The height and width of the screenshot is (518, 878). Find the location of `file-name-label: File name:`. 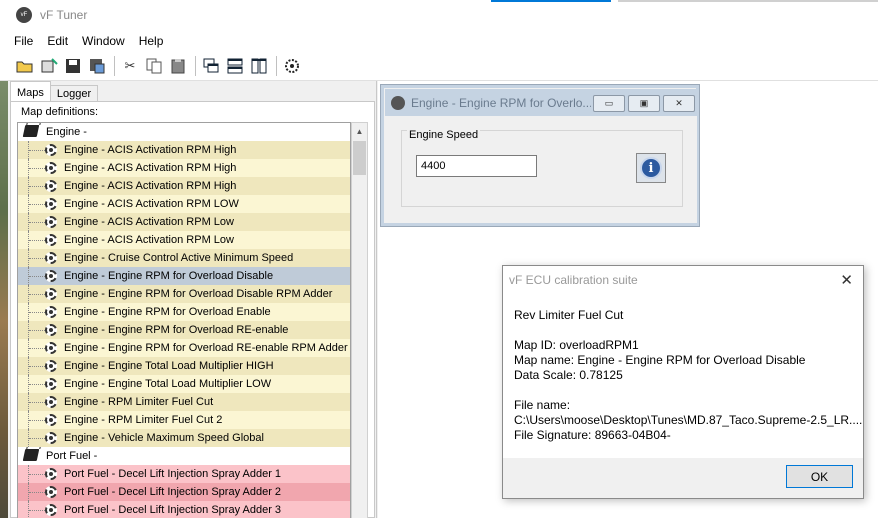

file-name-label: File name: is located at coordinates (542, 405).